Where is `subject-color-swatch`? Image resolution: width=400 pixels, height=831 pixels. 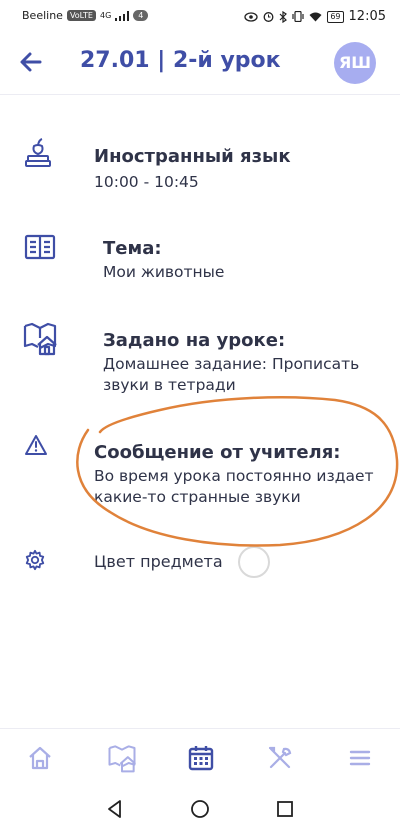 subject-color-swatch is located at coordinates (254, 562).